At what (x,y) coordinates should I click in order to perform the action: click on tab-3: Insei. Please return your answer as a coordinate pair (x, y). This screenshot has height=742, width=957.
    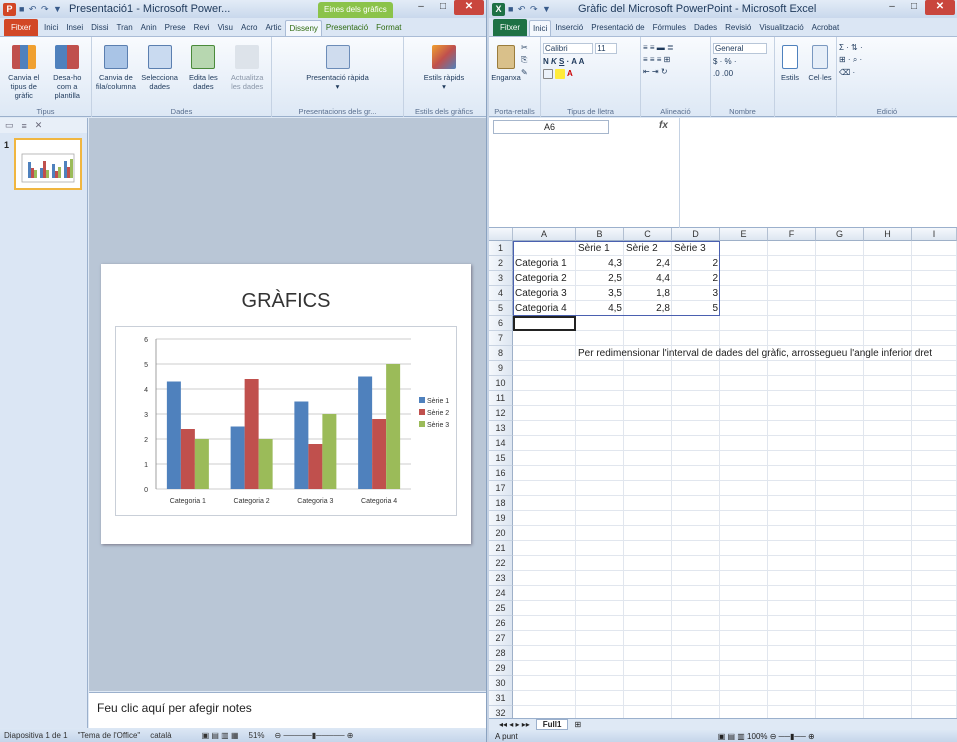
    Looking at the image, I should click on (74, 27).